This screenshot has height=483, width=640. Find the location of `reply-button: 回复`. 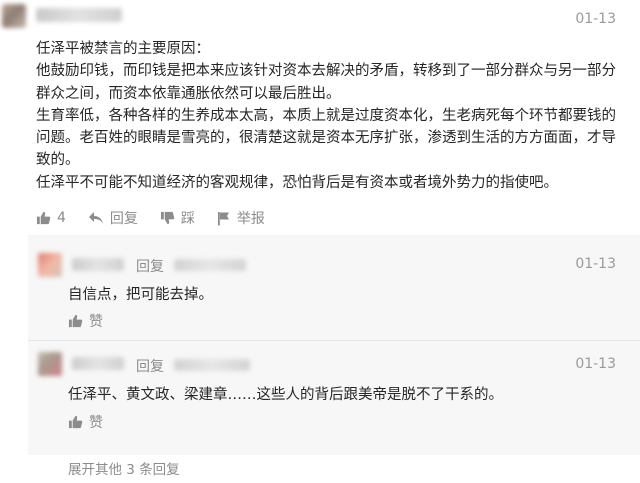

reply-button: 回复 is located at coordinates (113, 218).